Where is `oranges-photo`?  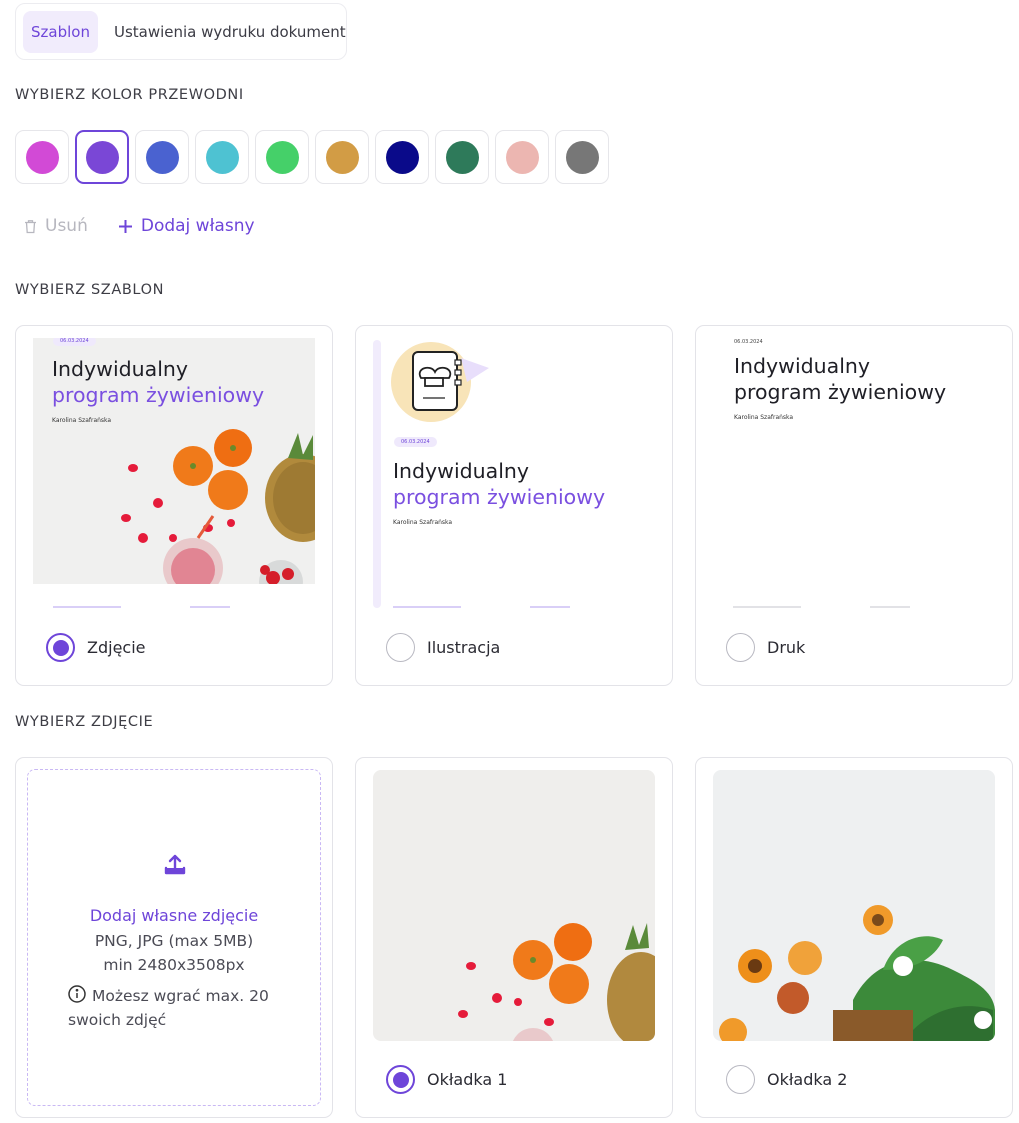
oranges-photo is located at coordinates (514, 905).